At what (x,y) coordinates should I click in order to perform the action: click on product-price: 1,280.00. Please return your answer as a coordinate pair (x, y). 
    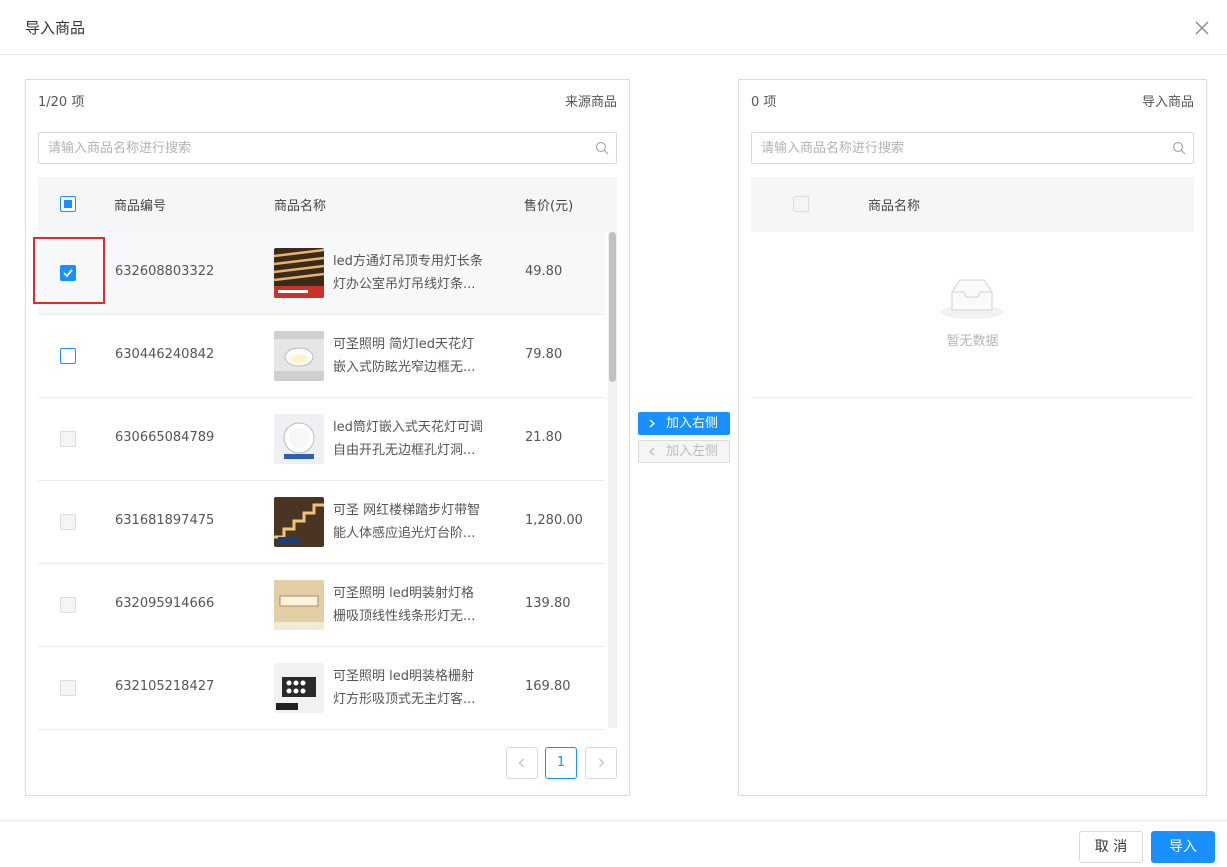
    Looking at the image, I should click on (554, 520).